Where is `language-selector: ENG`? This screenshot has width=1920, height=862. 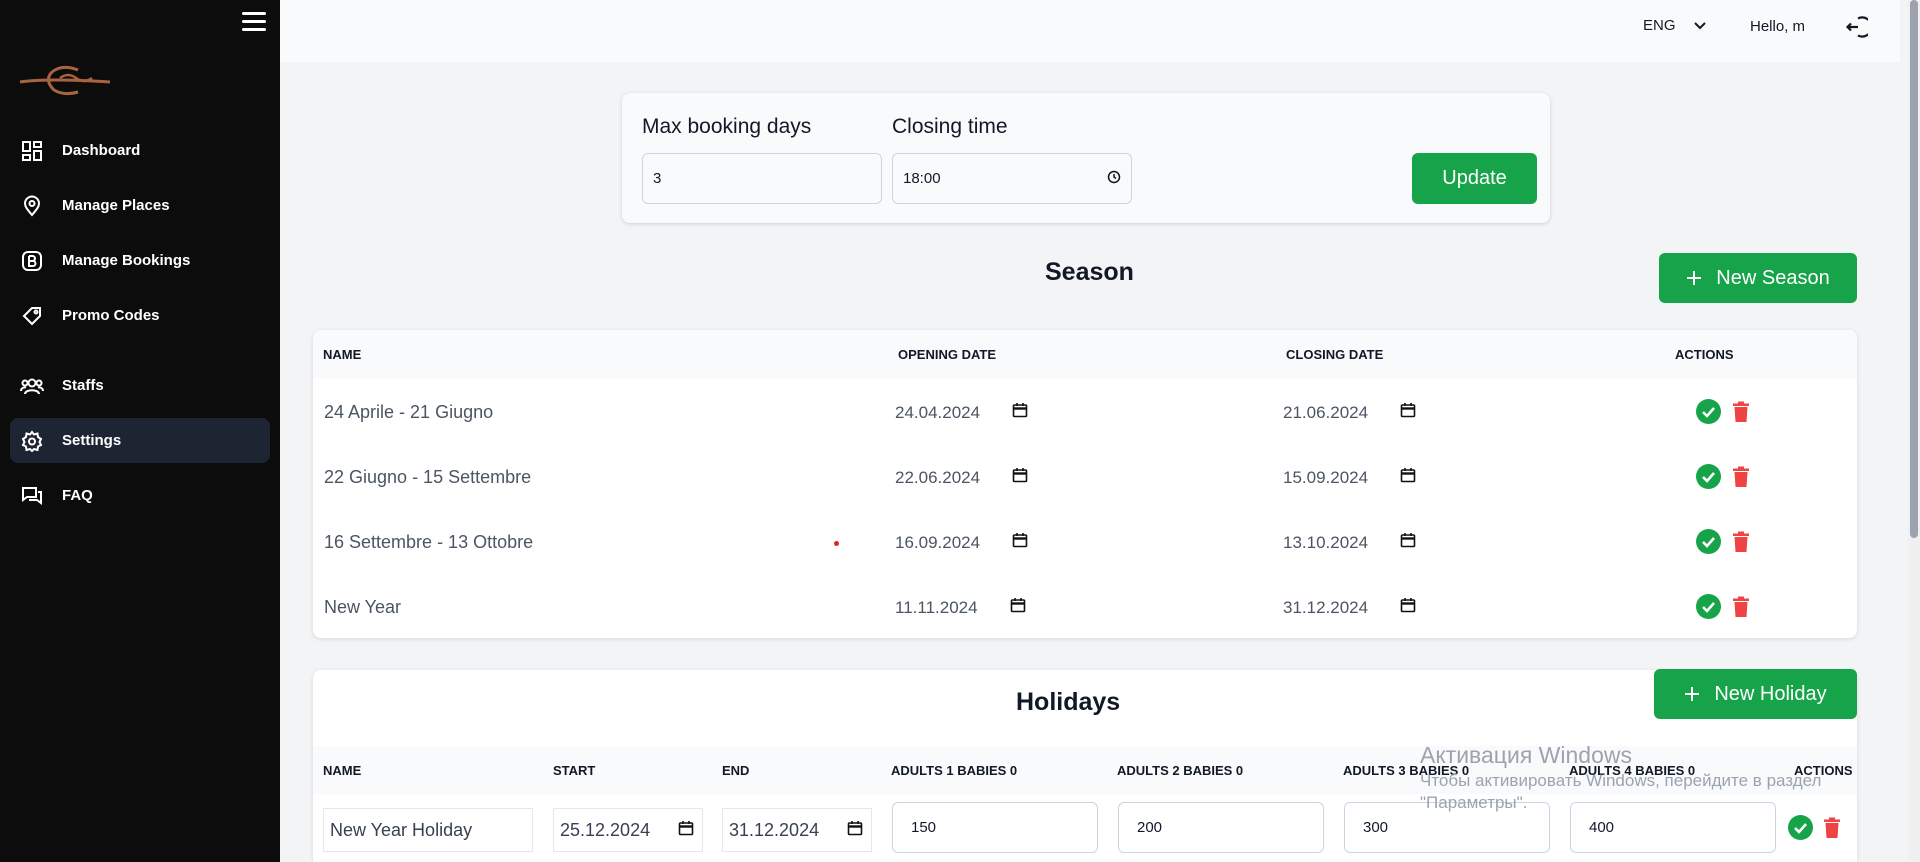
language-selector: ENG is located at coordinates (1674, 25).